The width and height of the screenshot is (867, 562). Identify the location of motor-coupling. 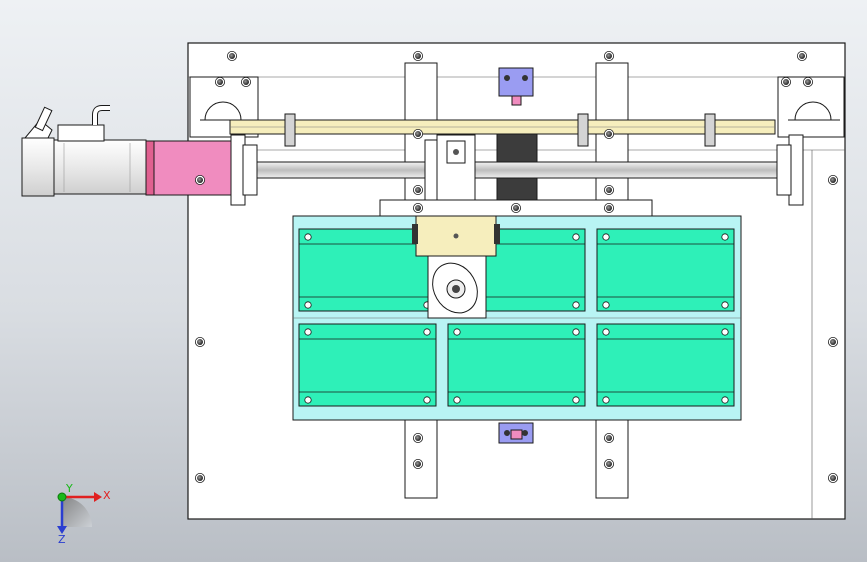
(188, 168).